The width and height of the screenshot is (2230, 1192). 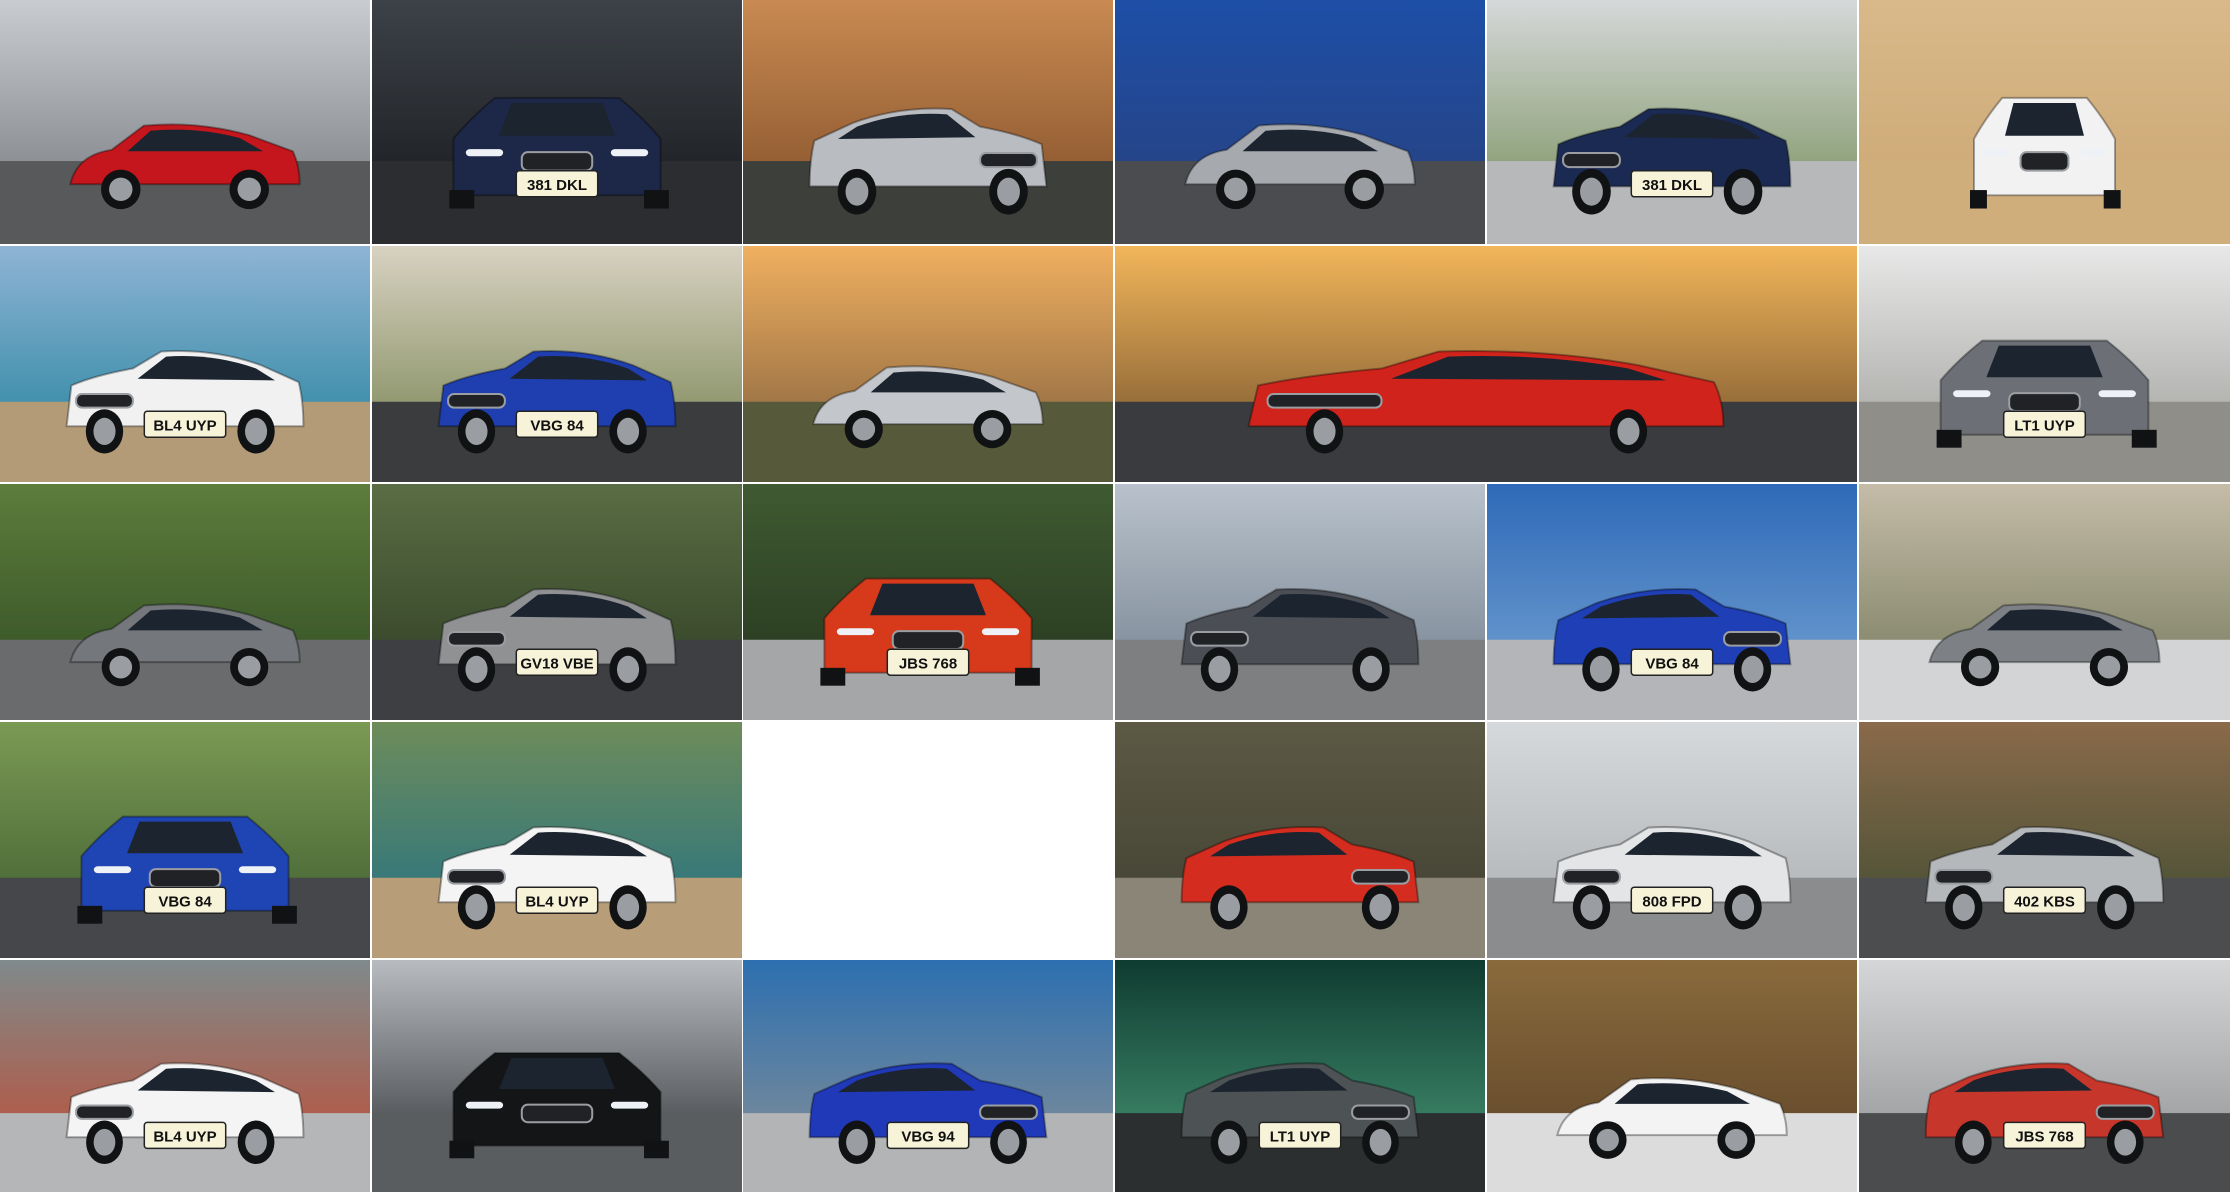 I want to click on license-plate: 402 KBS, so click(x=2044, y=900).